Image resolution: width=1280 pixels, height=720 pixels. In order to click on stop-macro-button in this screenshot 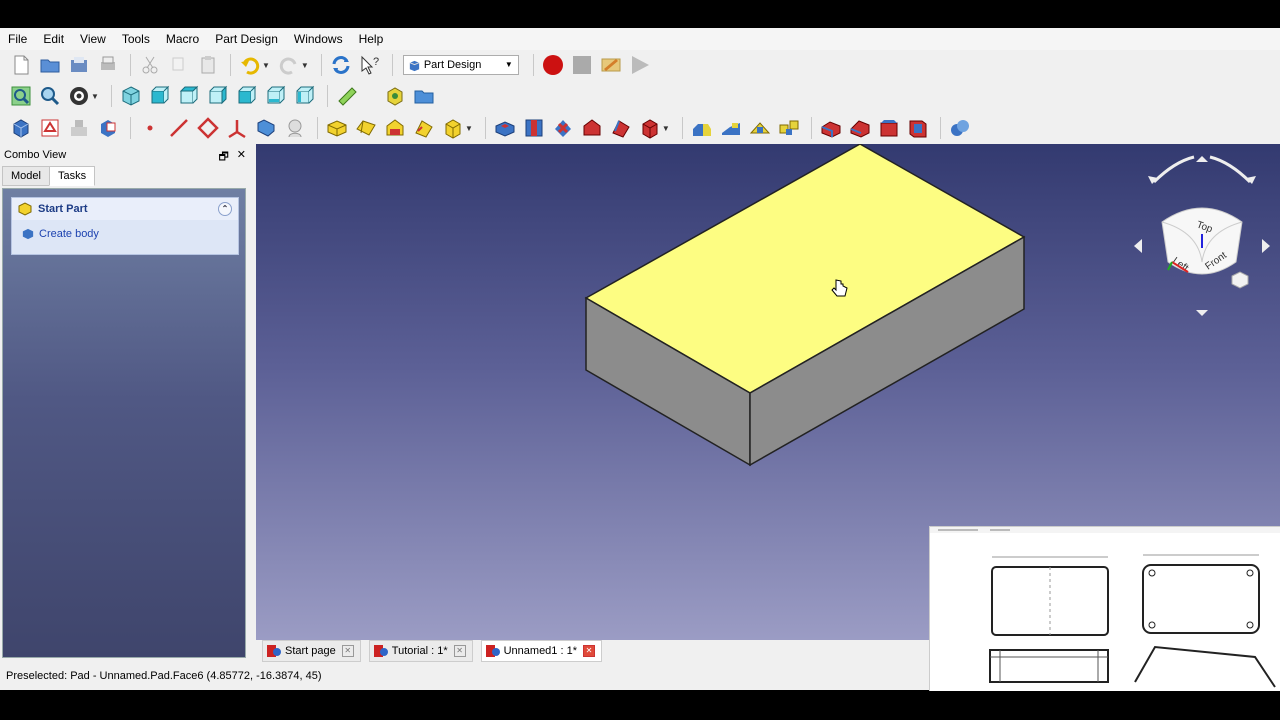, I will do `click(582, 65)`.